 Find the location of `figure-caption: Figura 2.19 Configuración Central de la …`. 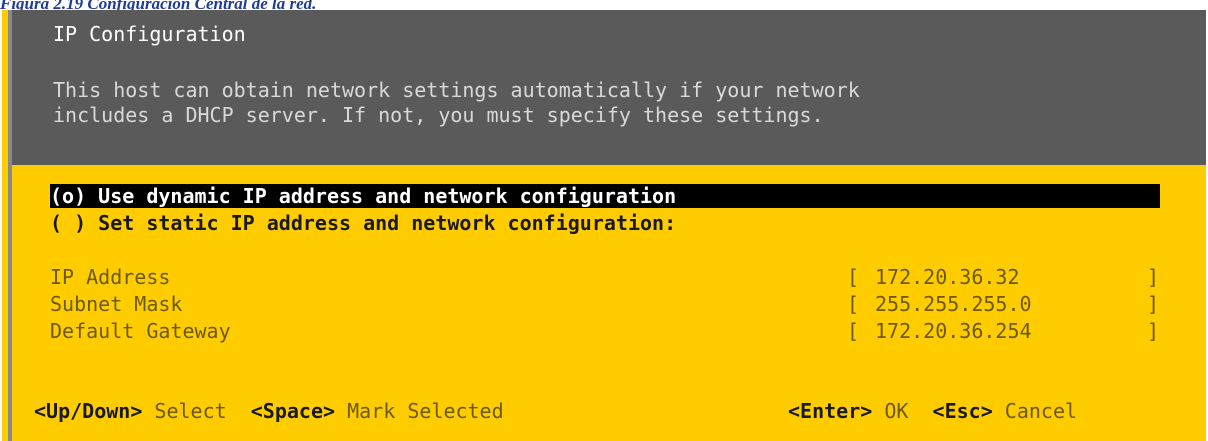

figure-caption: Figura 2.19 Configuración Central de la … is located at coordinates (158, 6).